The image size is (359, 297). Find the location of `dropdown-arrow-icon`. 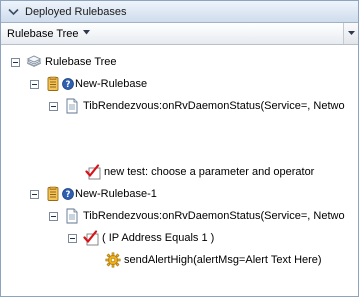

dropdown-arrow-icon is located at coordinates (351, 33).